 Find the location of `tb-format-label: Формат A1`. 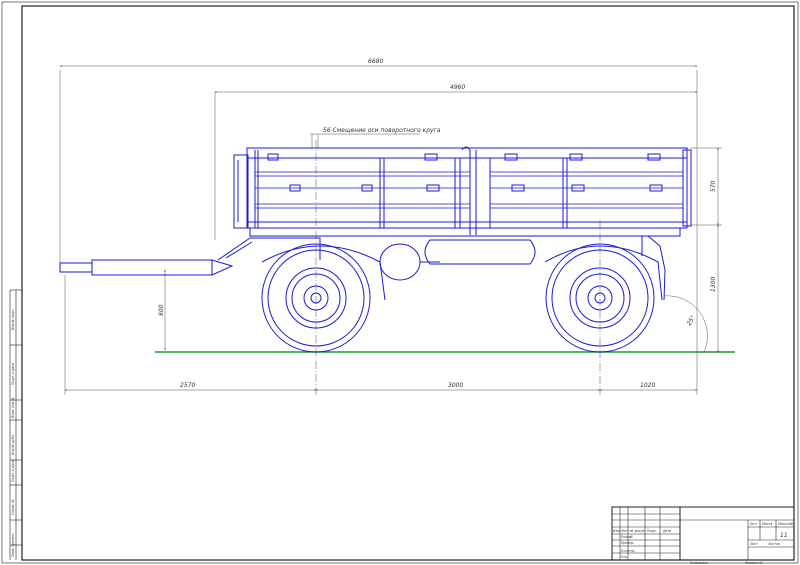

tb-format-label: Формат A1 is located at coordinates (754, 563).